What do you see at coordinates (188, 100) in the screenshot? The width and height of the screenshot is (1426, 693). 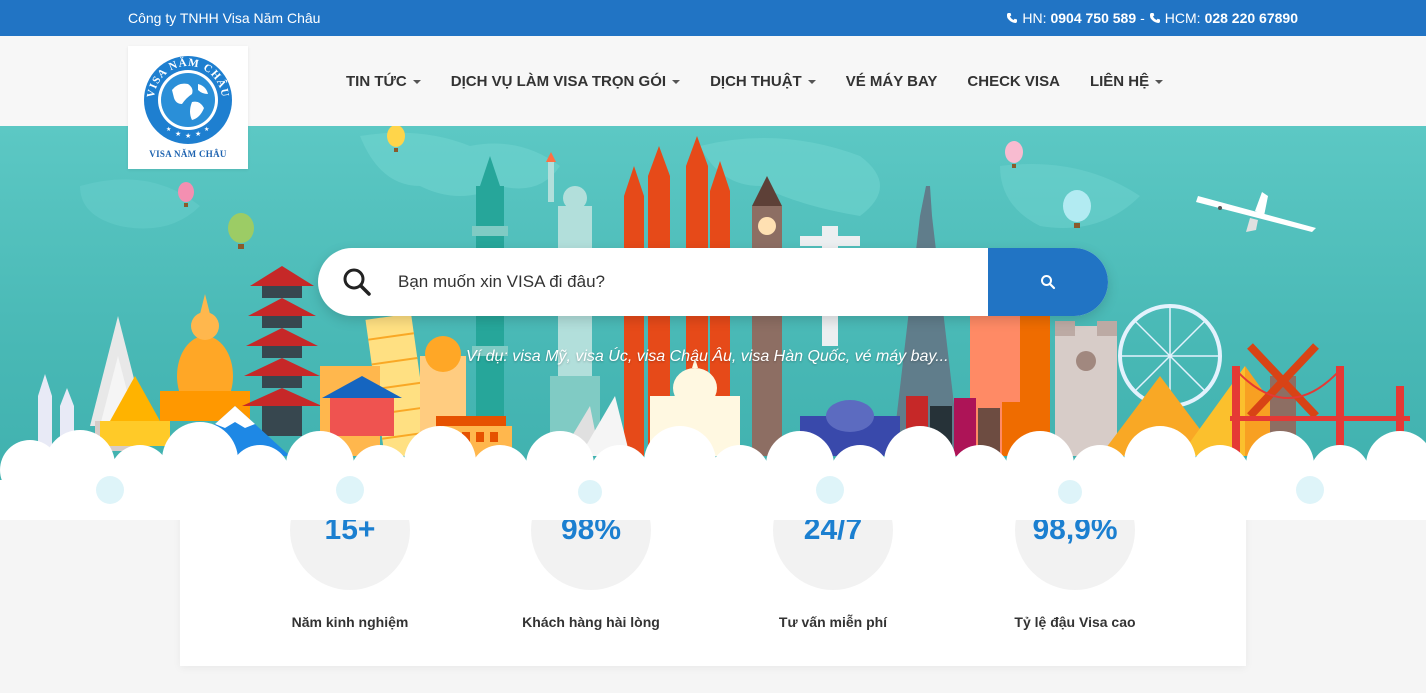 I see `globe-logo-icon: VISA NĂM CHÂU ★ ★ ★ ★ ★` at bounding box center [188, 100].